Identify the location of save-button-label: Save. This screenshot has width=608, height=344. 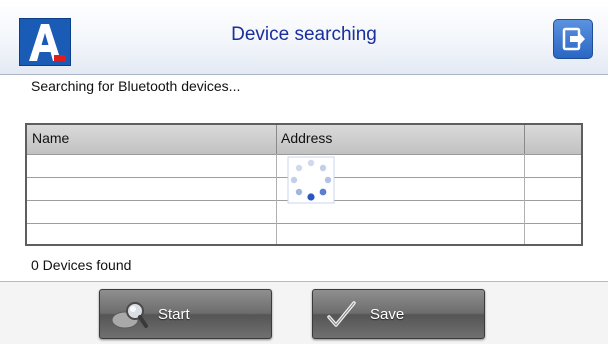
(387, 314).